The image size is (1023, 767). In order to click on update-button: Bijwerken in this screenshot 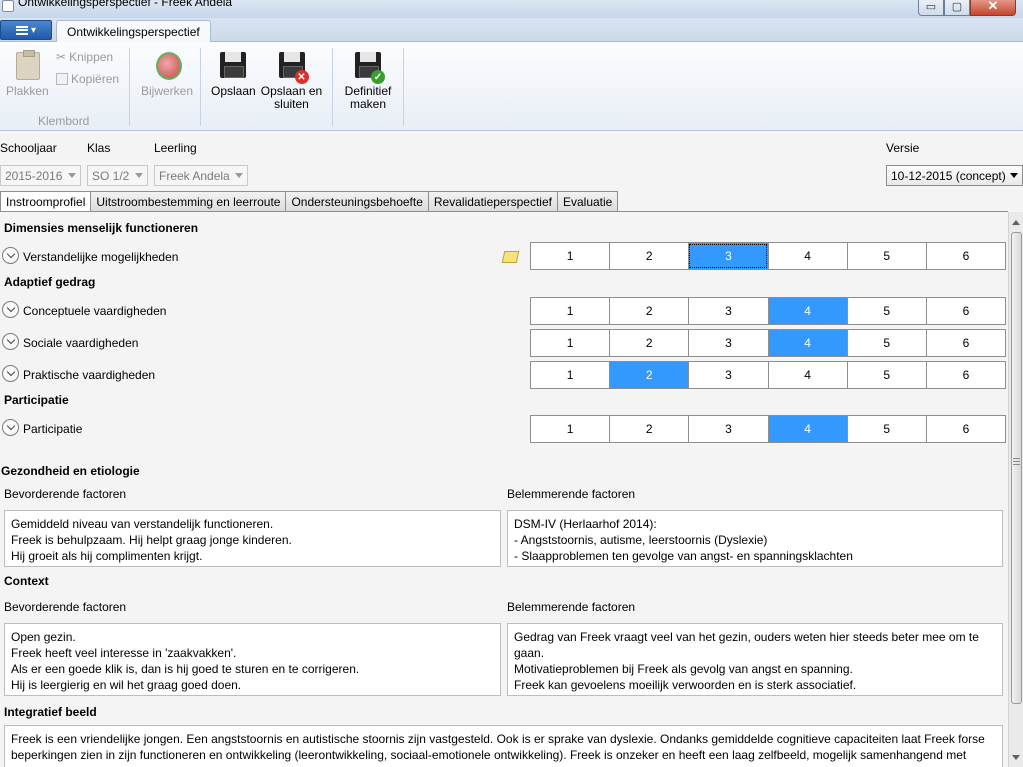, I will do `click(167, 74)`.